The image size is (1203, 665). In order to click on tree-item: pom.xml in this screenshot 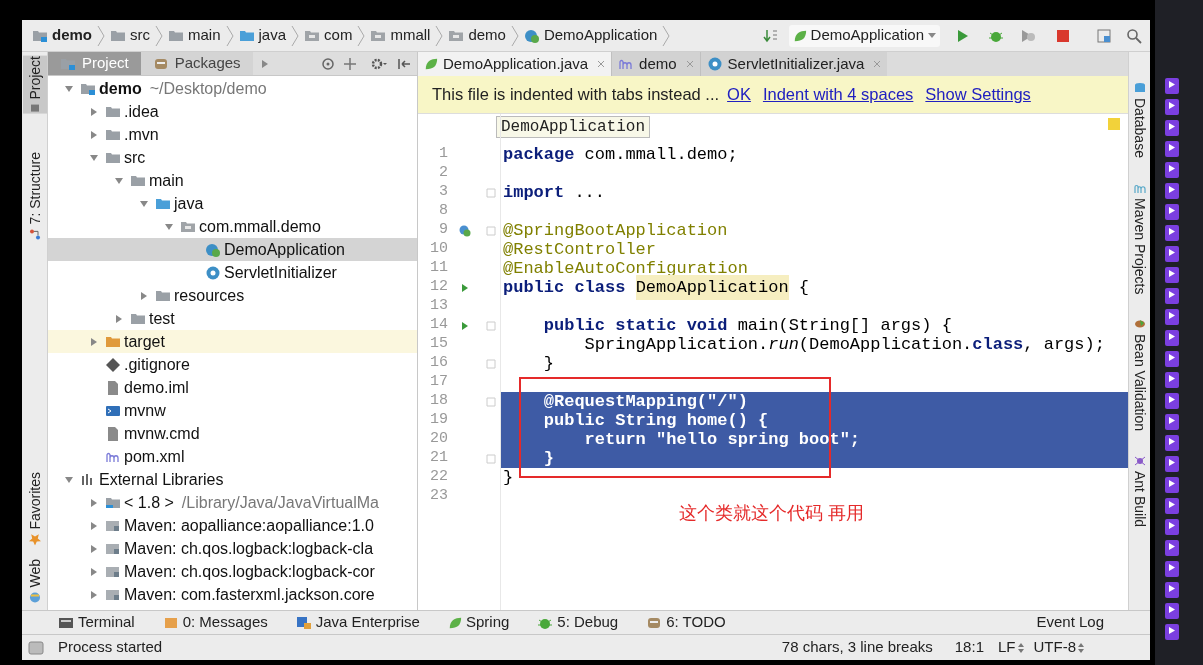, I will do `click(232, 456)`.